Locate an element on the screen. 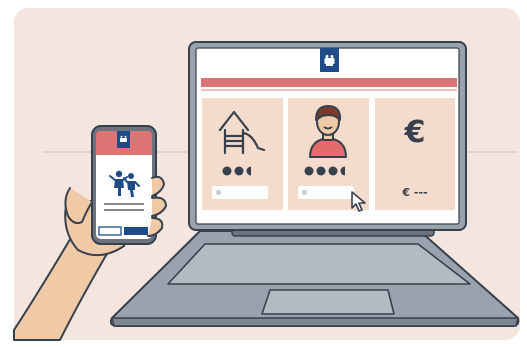 The image size is (527, 347). card-cost: € € --- is located at coordinates (415, 154).